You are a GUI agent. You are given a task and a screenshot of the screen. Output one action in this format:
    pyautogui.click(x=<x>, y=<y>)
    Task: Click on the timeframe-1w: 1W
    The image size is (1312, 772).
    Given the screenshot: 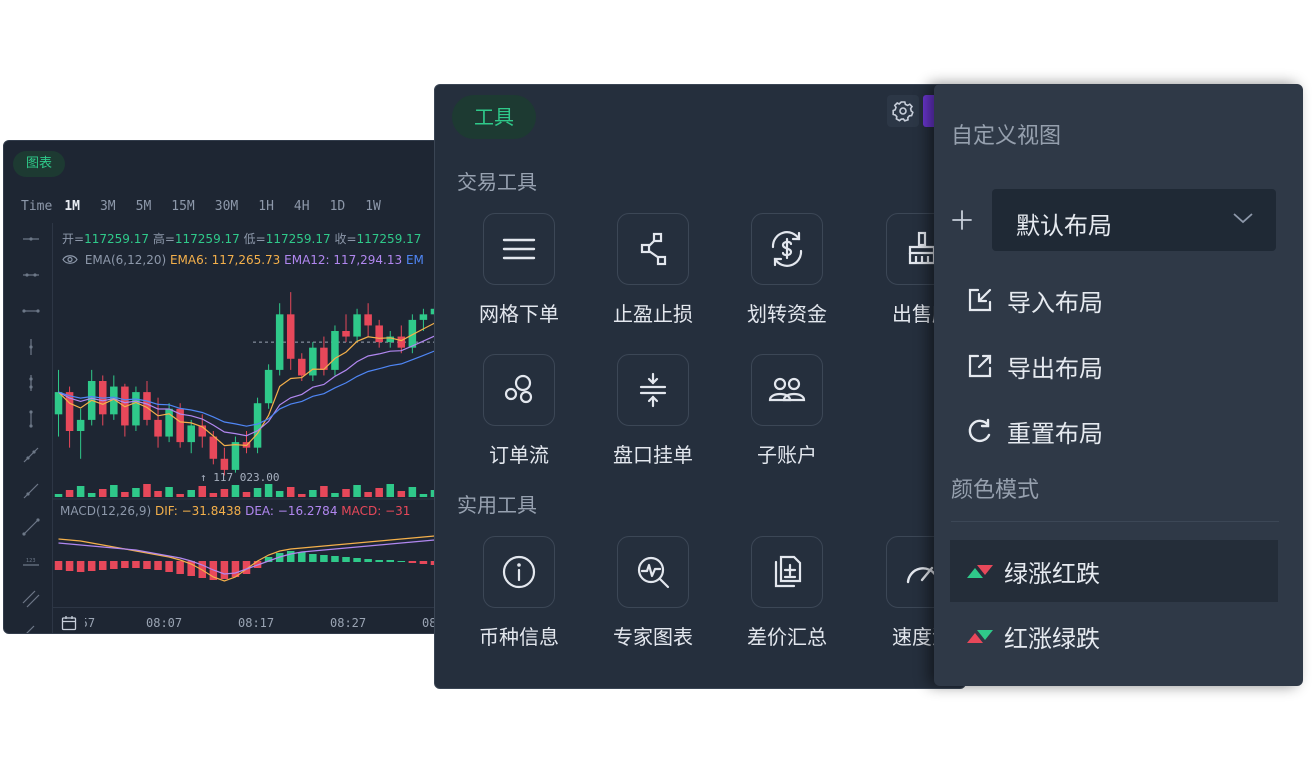 What is the action you would take?
    pyautogui.click(x=373, y=206)
    